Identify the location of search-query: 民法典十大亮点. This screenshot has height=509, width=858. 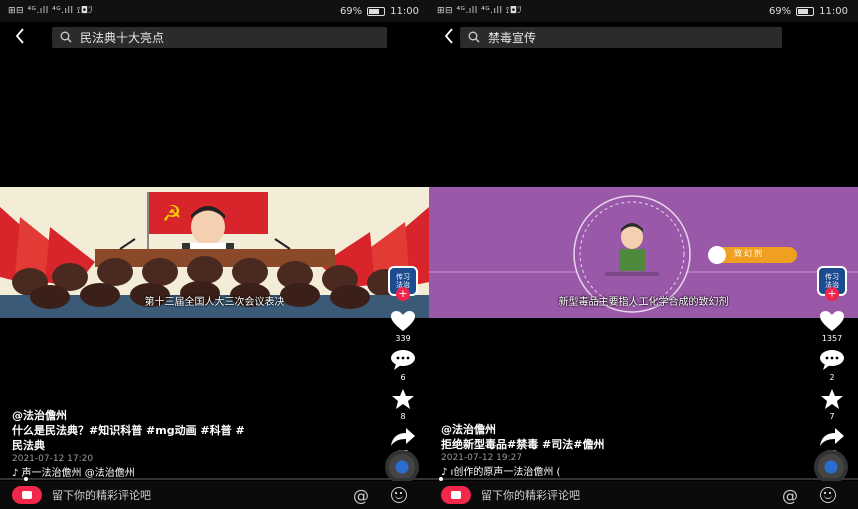
(122, 37).